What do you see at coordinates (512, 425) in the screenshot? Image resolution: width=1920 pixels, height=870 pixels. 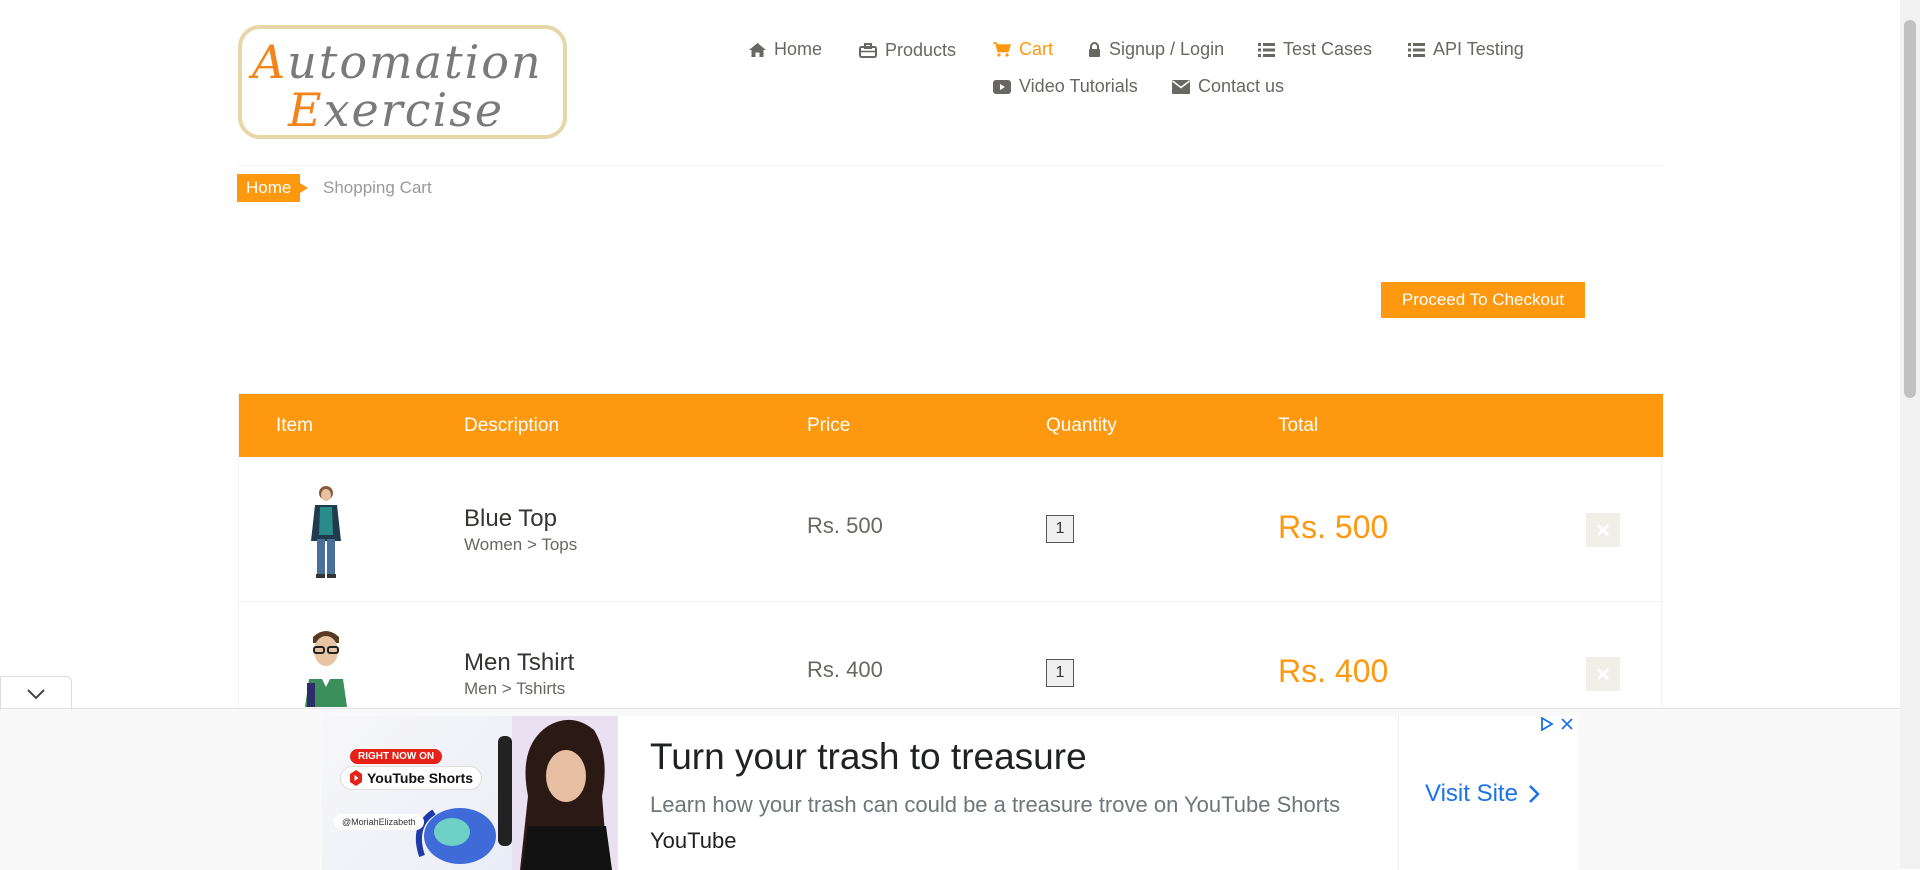 I see `header-description: Description` at bounding box center [512, 425].